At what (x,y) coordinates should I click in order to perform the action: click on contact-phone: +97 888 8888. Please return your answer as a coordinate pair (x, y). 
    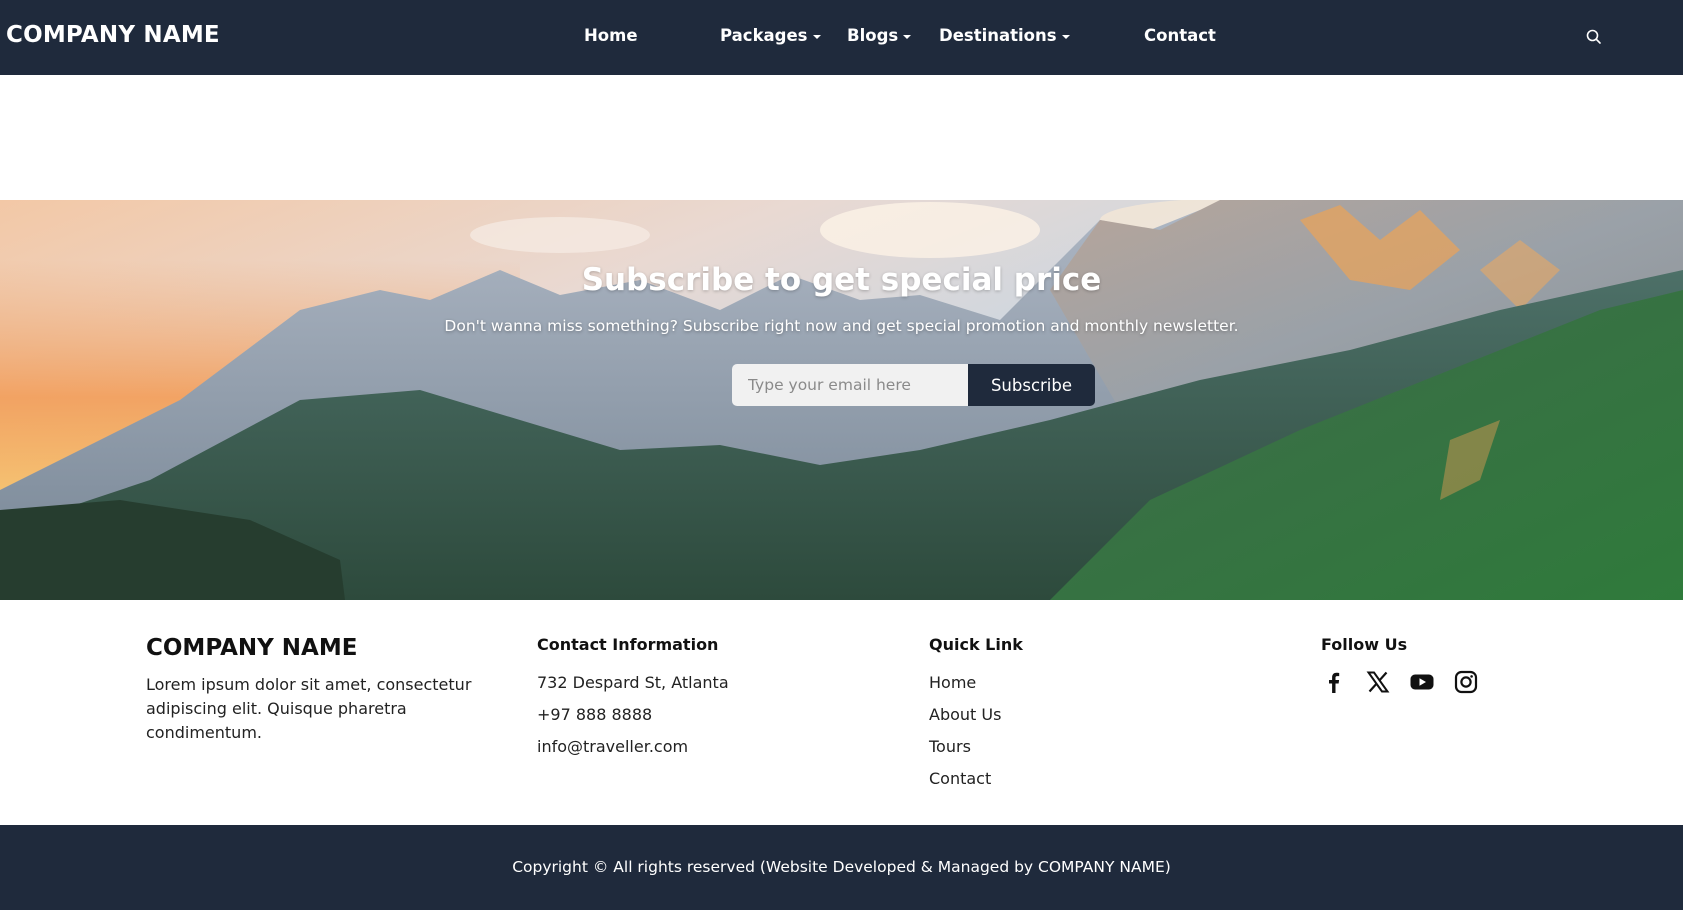
    Looking at the image, I should click on (595, 714).